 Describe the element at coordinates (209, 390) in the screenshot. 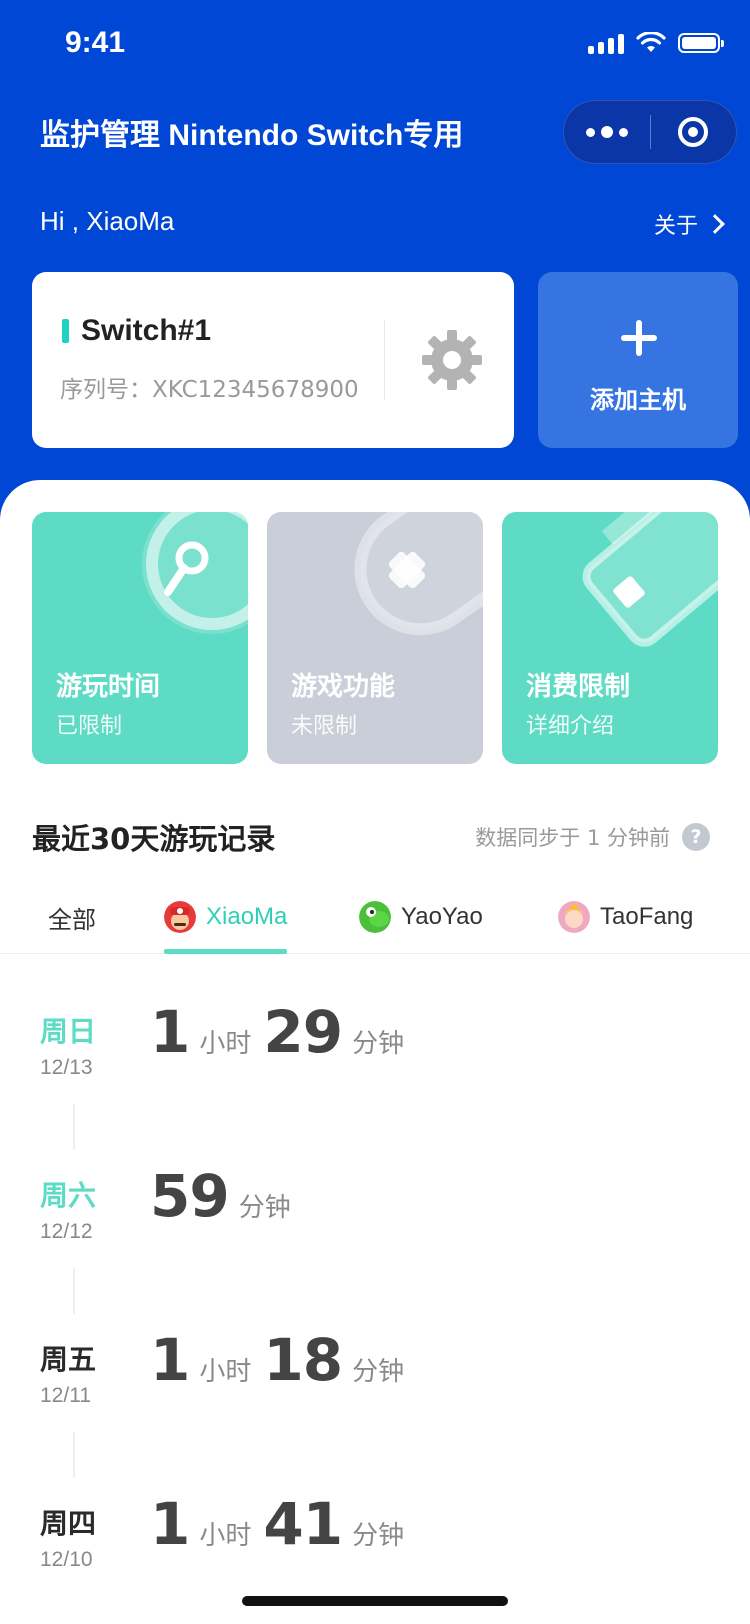

I see `device-serial: 序列号：XKC12345678900` at that location.